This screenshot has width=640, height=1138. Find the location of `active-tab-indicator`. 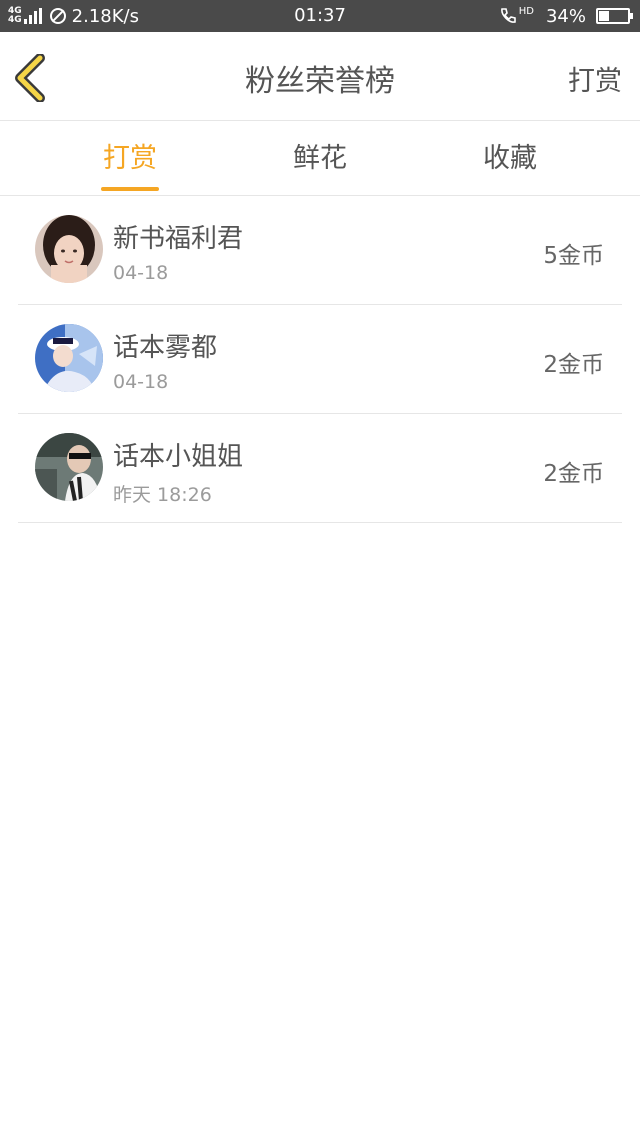

active-tab-indicator is located at coordinates (130, 189).